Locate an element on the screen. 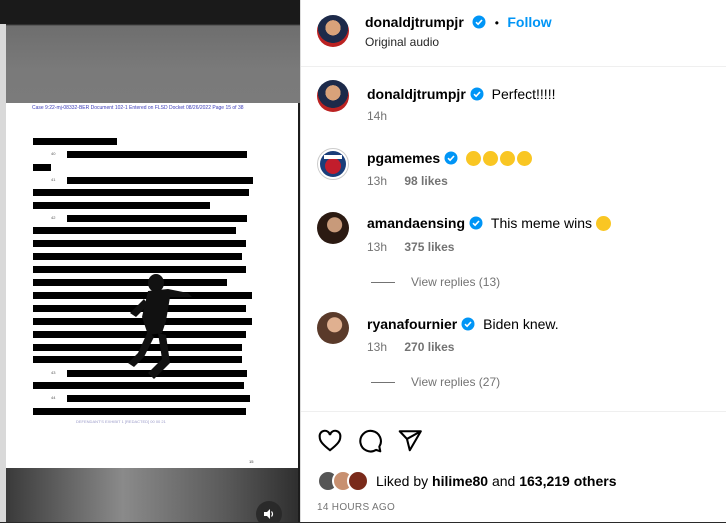  liked-by-row: Liked by hilime80 and 163,219 others is located at coordinates (467, 481).